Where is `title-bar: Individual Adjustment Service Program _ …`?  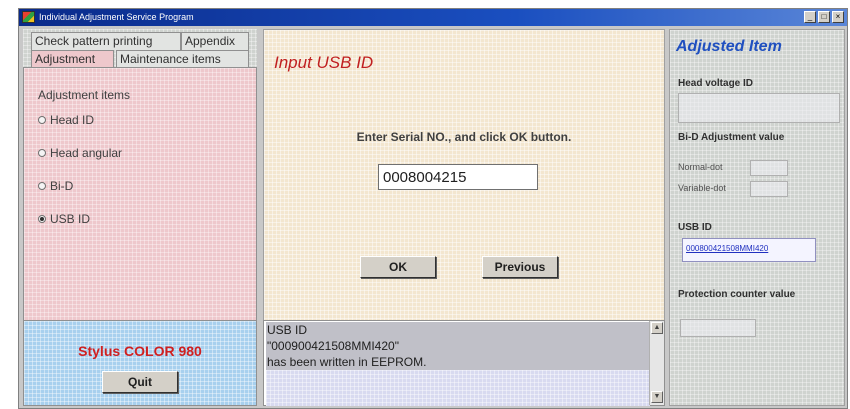
title-bar: Individual Adjustment Service Program _ … is located at coordinates (433, 17).